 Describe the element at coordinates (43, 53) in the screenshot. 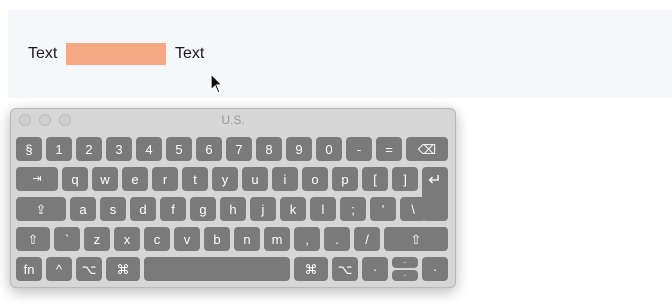

I see `left-text: Text` at that location.